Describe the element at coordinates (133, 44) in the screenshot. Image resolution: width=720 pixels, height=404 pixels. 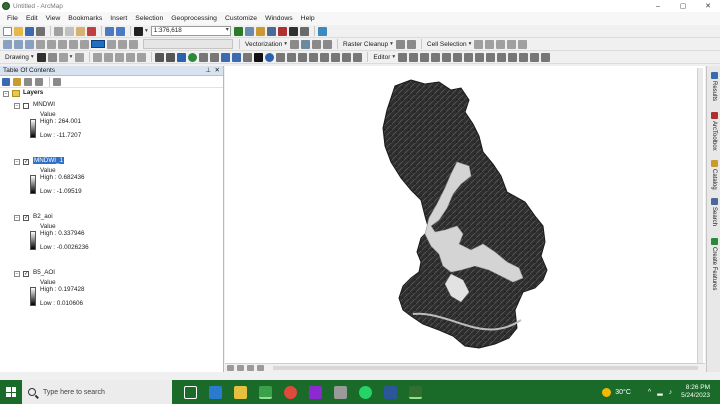
I see `change-layout-icon` at that location.